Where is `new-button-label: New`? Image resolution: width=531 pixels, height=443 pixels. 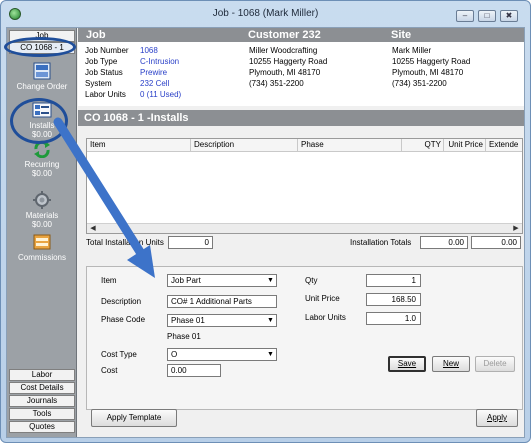 new-button-label: New is located at coordinates (450, 363).